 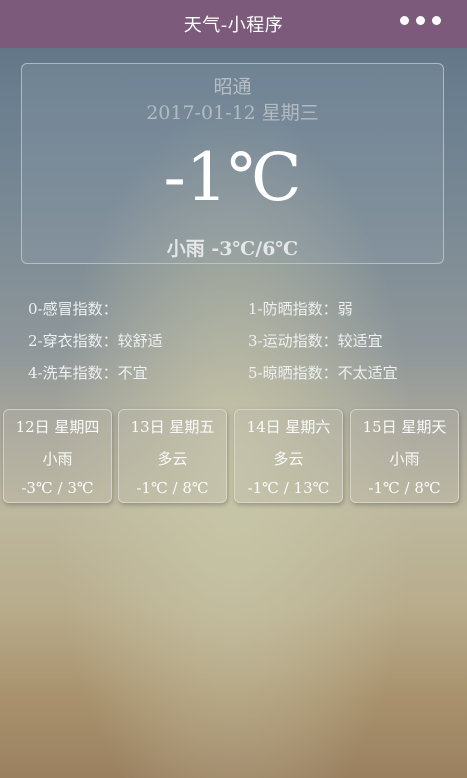 What do you see at coordinates (232, 87) in the screenshot?
I see `city-name: 昭通` at bounding box center [232, 87].